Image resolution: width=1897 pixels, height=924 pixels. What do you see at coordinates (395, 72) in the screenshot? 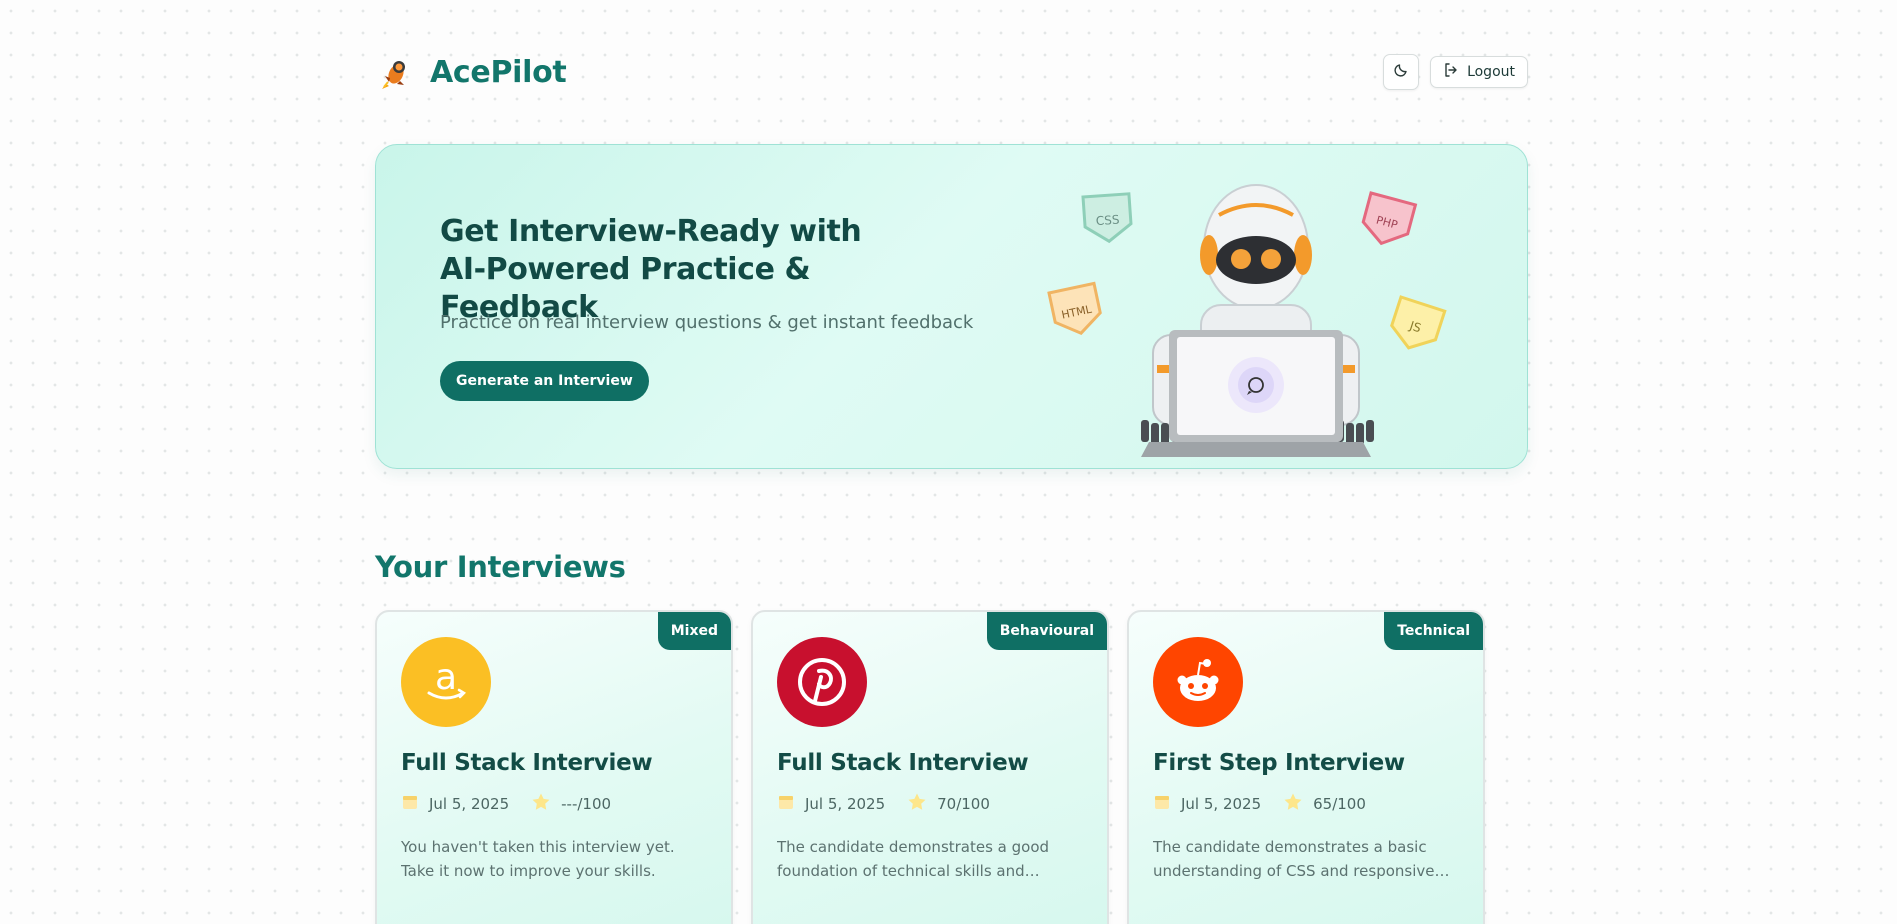
I see `rocket-icon` at bounding box center [395, 72].